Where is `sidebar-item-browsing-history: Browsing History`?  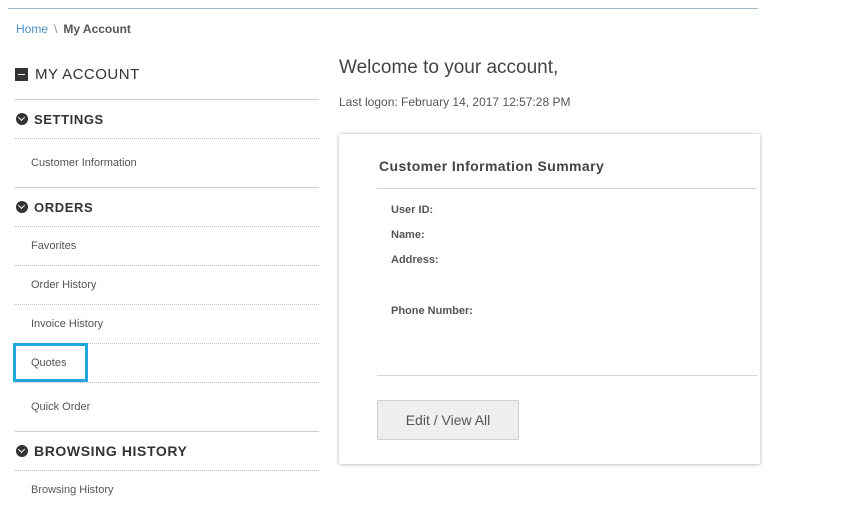 sidebar-item-browsing-history: Browsing History is located at coordinates (167, 490).